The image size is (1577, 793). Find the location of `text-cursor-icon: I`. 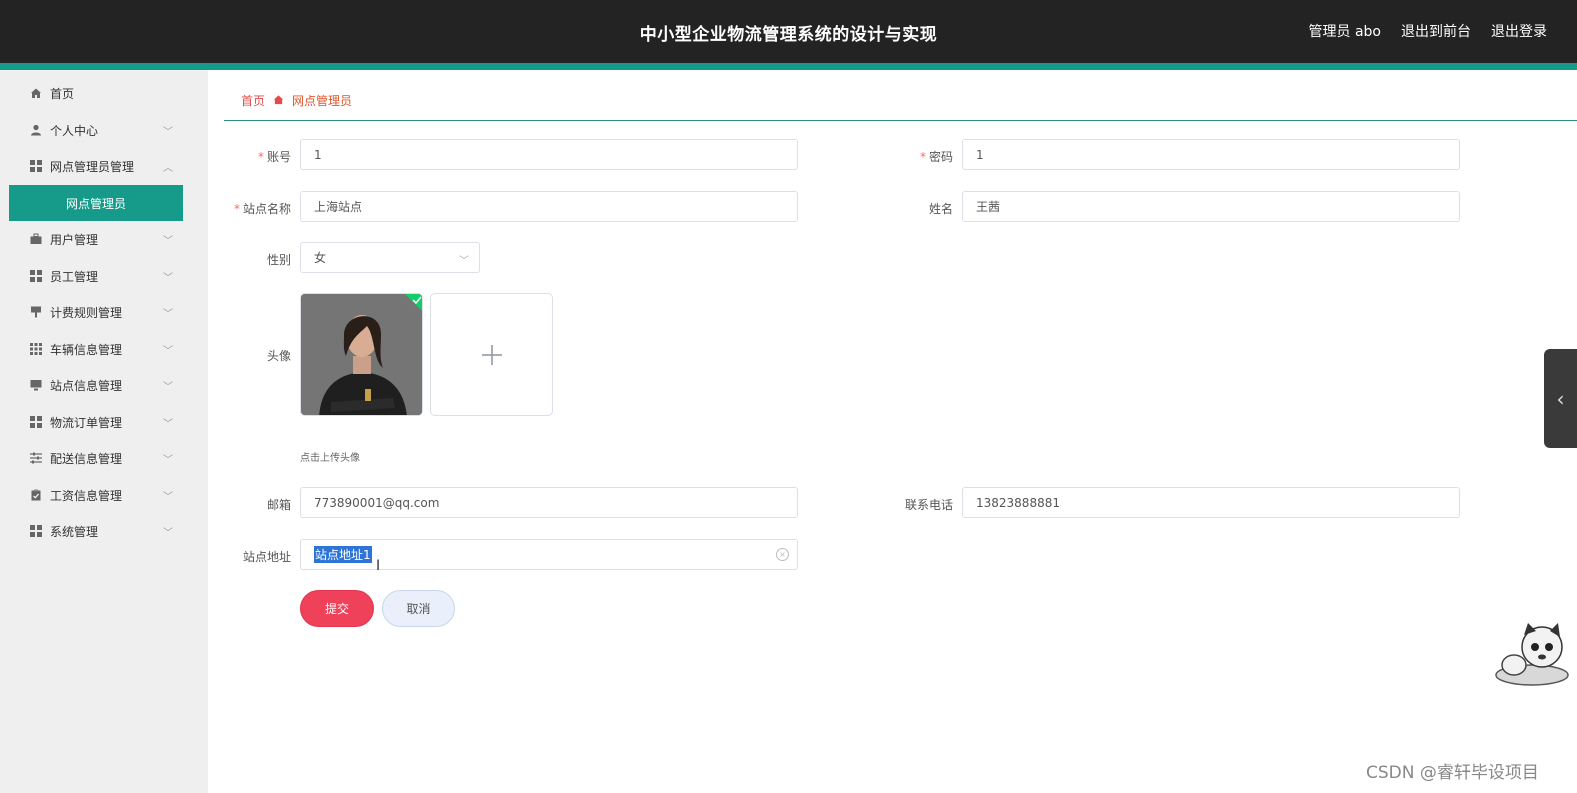

text-cursor-icon: I is located at coordinates (378, 566).